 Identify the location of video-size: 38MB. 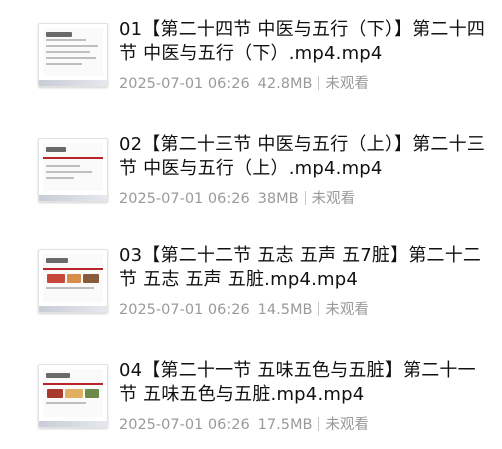
(278, 199).